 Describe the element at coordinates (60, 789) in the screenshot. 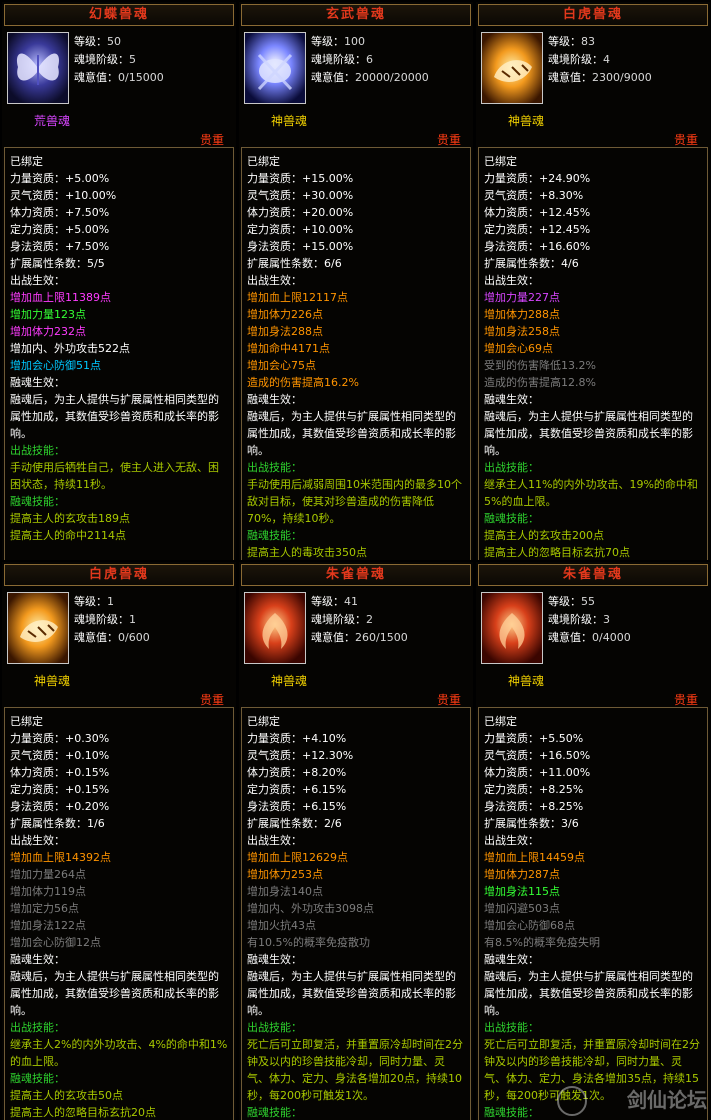

I see `detail-line: 定力资质：+0.15%` at that location.